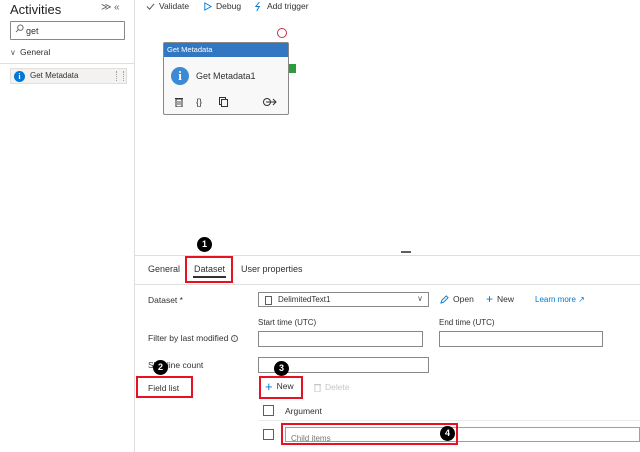  I want to click on section-general-label: General, so click(35, 52).